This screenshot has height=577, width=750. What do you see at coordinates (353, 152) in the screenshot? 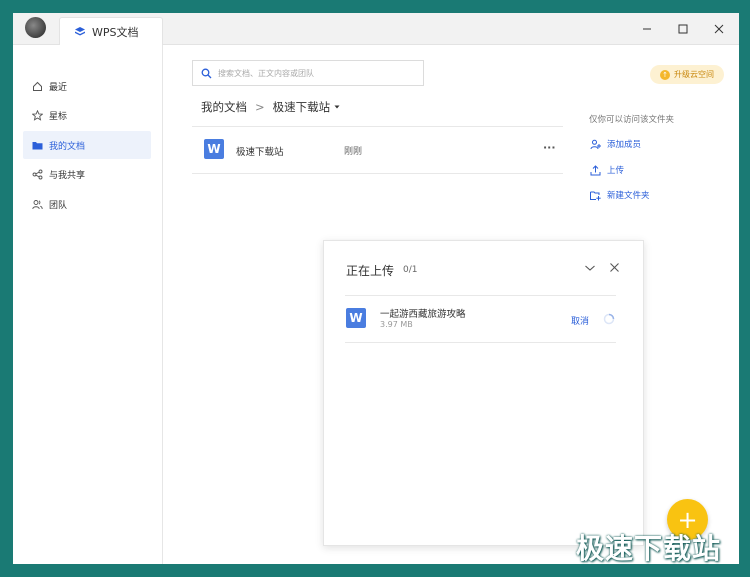
I see `file-modified-time: 刚刚` at bounding box center [353, 152].